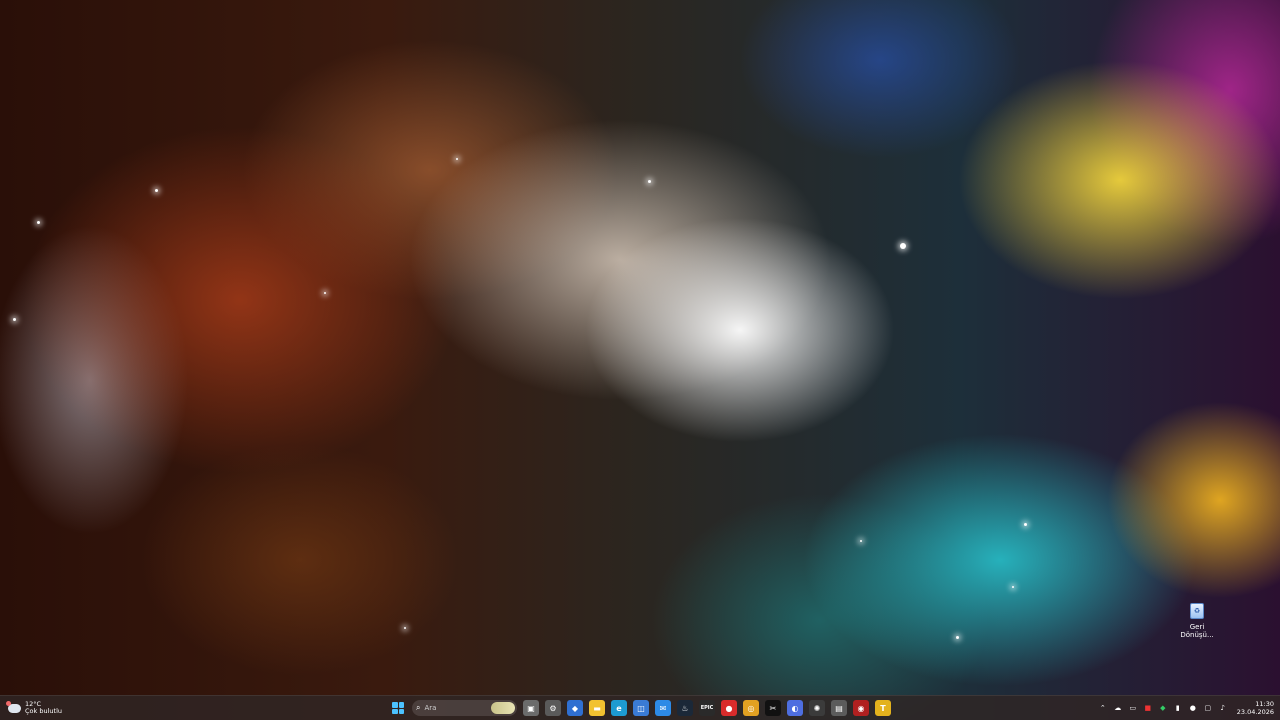  Describe the element at coordinates (751, 708) in the screenshot. I see `chrome-icon: ◎` at that location.